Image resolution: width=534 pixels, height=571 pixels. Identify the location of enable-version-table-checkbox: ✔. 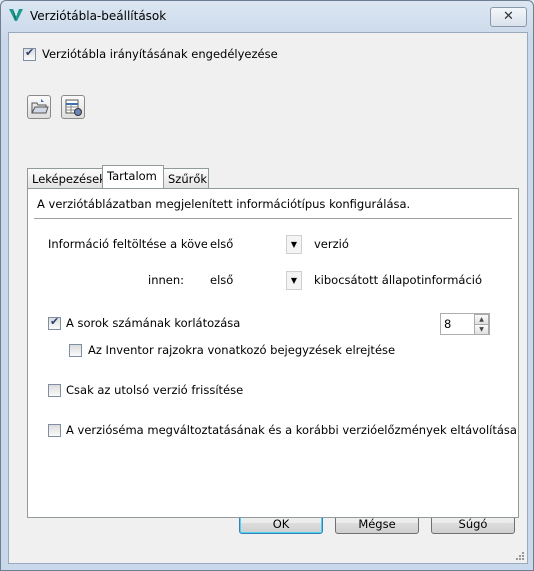
(29, 53).